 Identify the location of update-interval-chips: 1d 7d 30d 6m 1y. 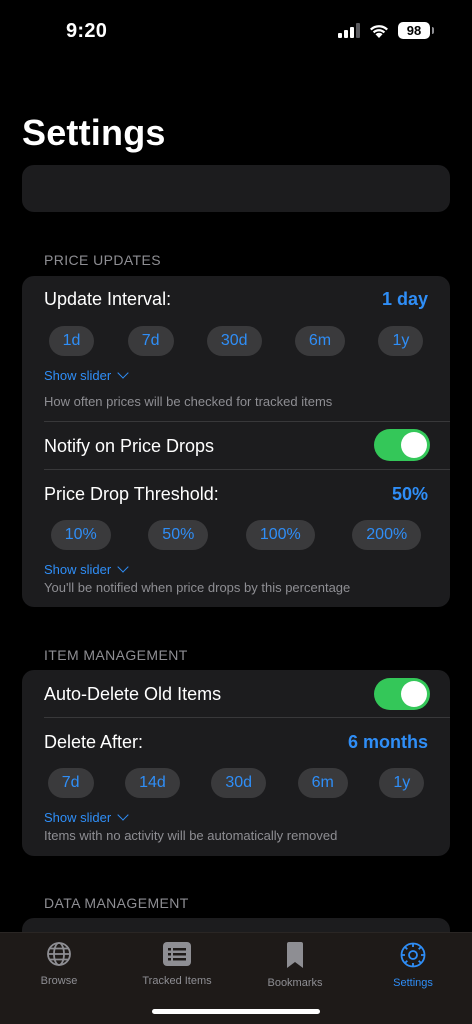
(236, 341).